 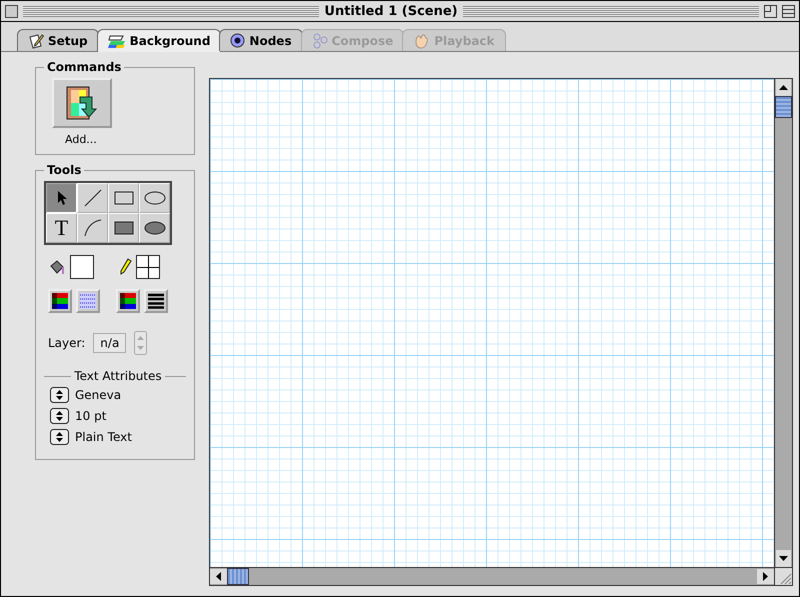 What do you see at coordinates (320, 40) in the screenshot?
I see `nodes-icon` at bounding box center [320, 40].